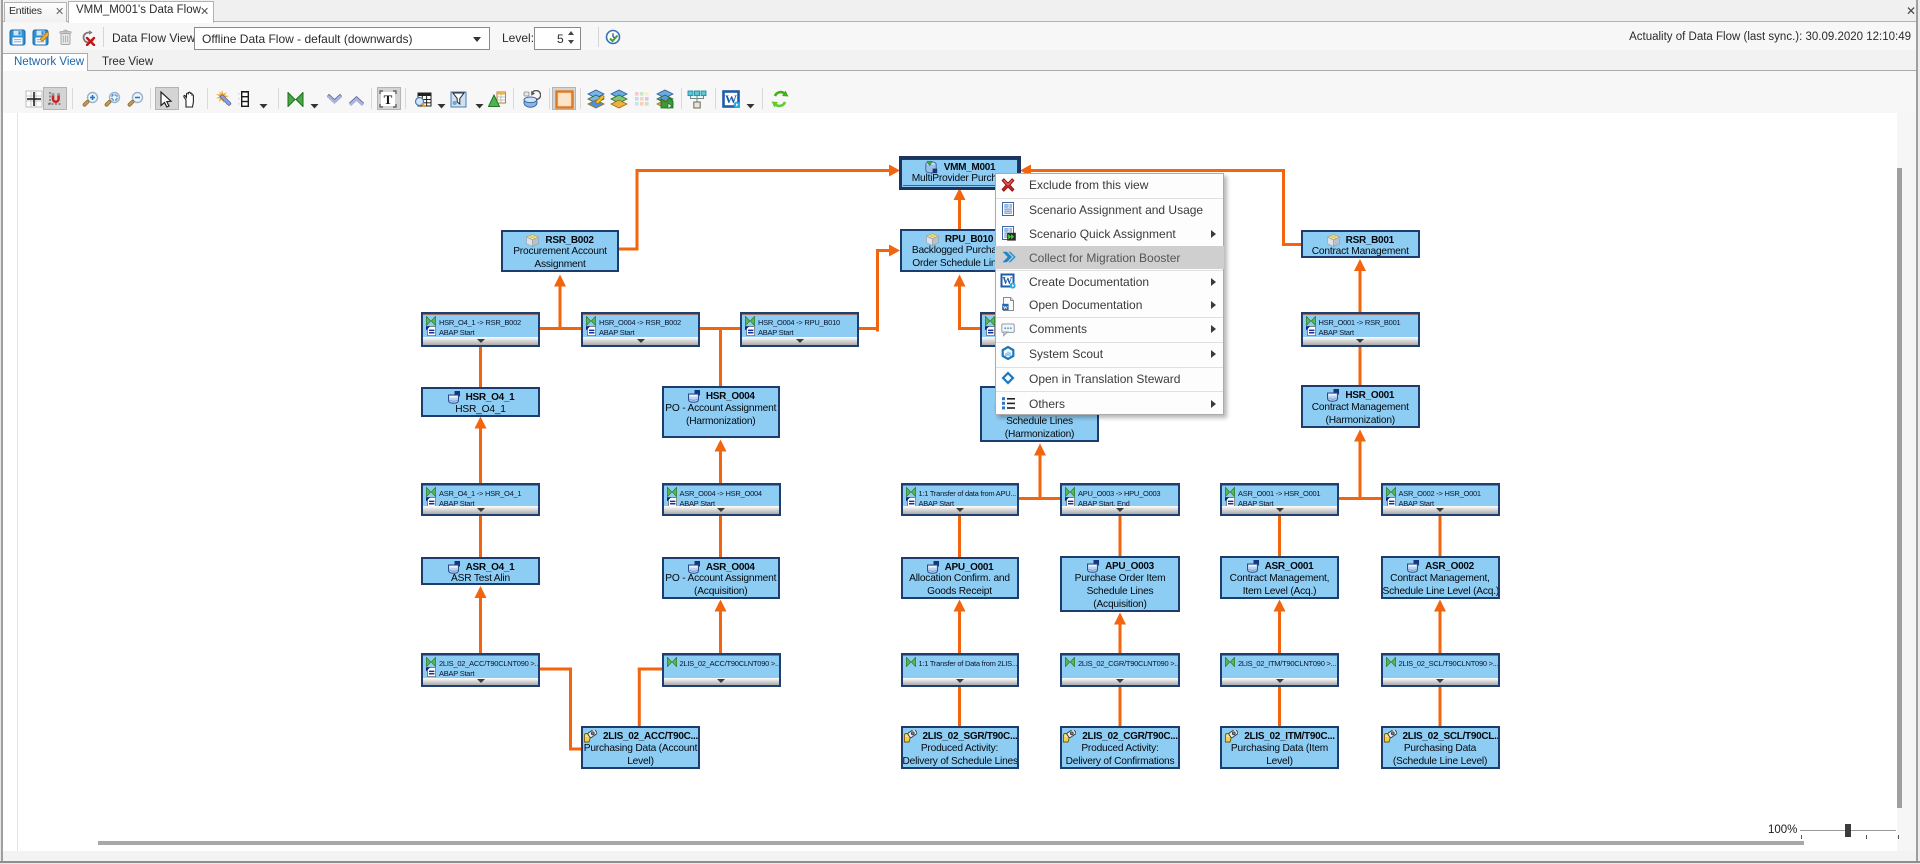 This screenshot has width=1920, height=864. What do you see at coordinates (1005, 307) in the screenshot?
I see `svg-text: w` at bounding box center [1005, 307].